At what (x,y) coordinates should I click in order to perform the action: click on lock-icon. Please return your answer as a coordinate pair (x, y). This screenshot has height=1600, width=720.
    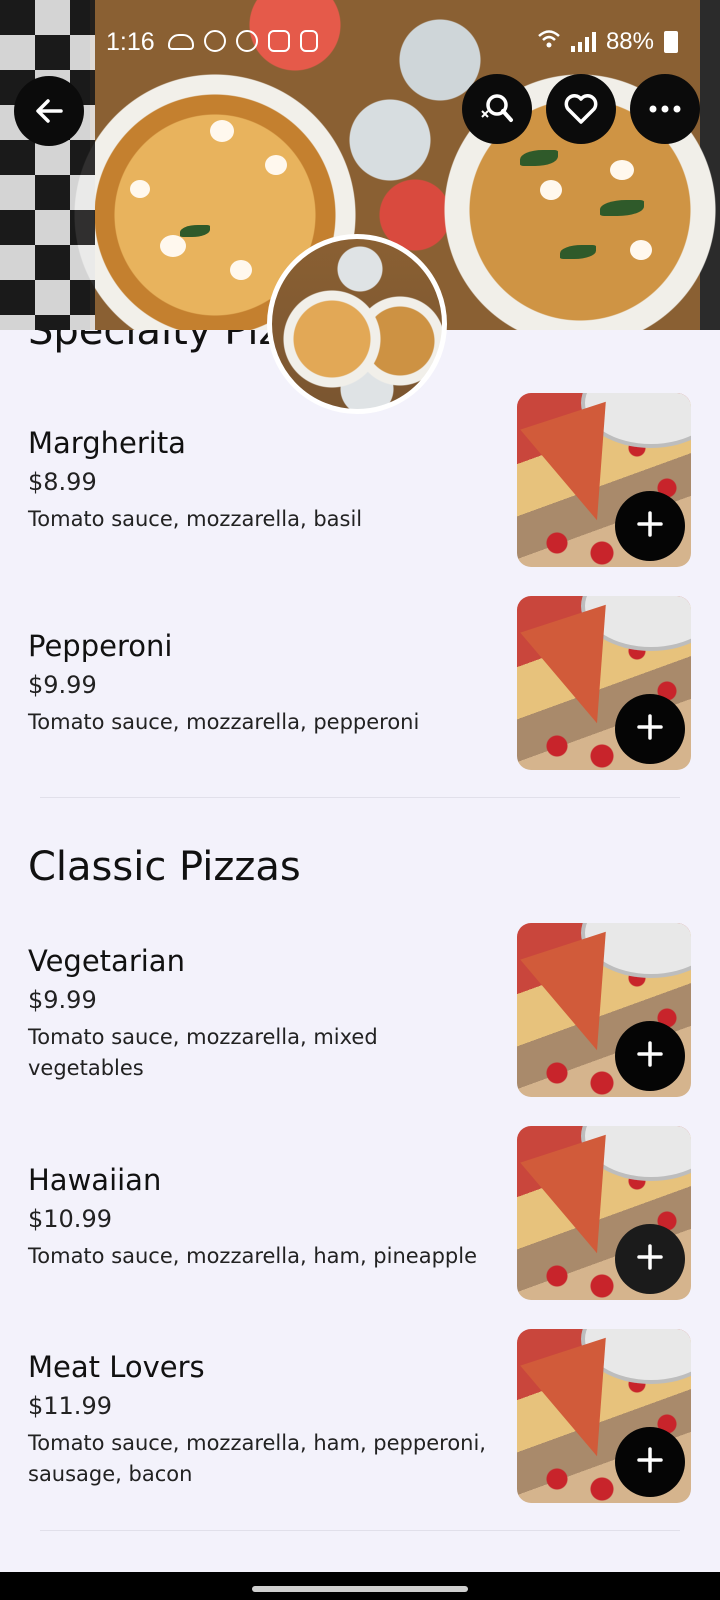
    Looking at the image, I should click on (309, 41).